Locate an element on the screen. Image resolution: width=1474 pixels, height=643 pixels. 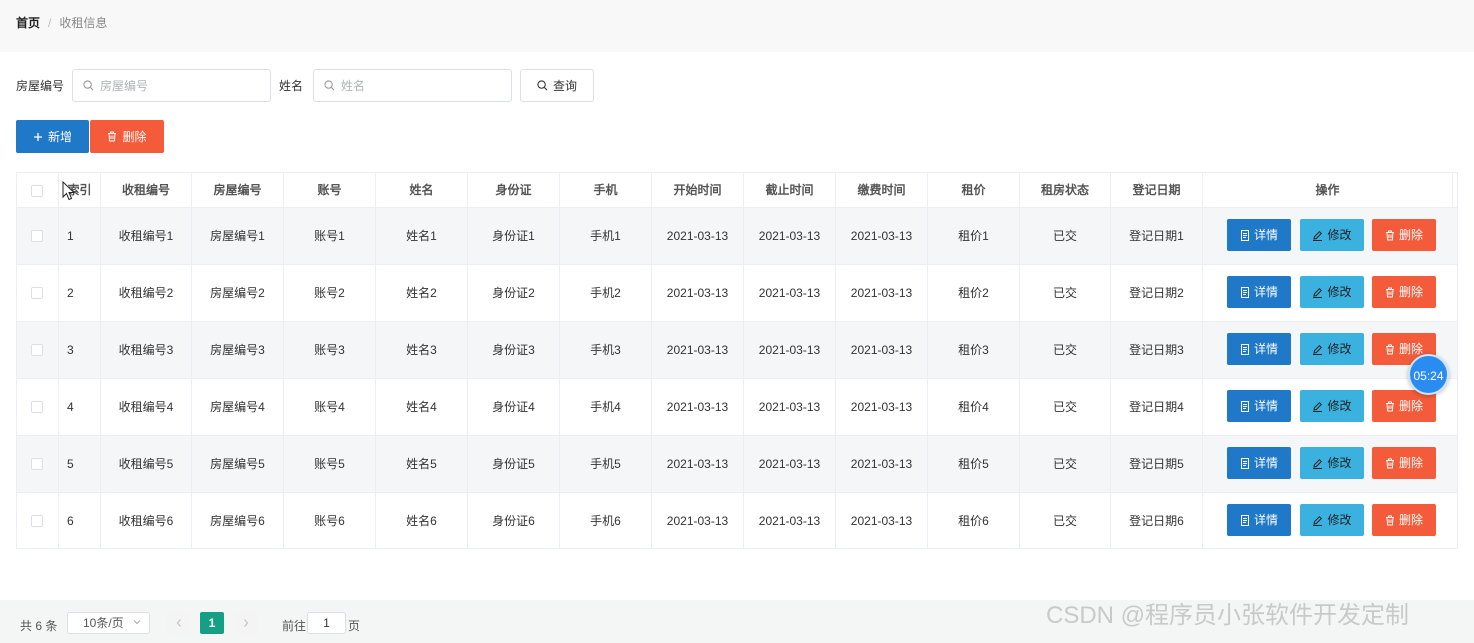
cell-register-date: 登记日期6 is located at coordinates (1157, 520).